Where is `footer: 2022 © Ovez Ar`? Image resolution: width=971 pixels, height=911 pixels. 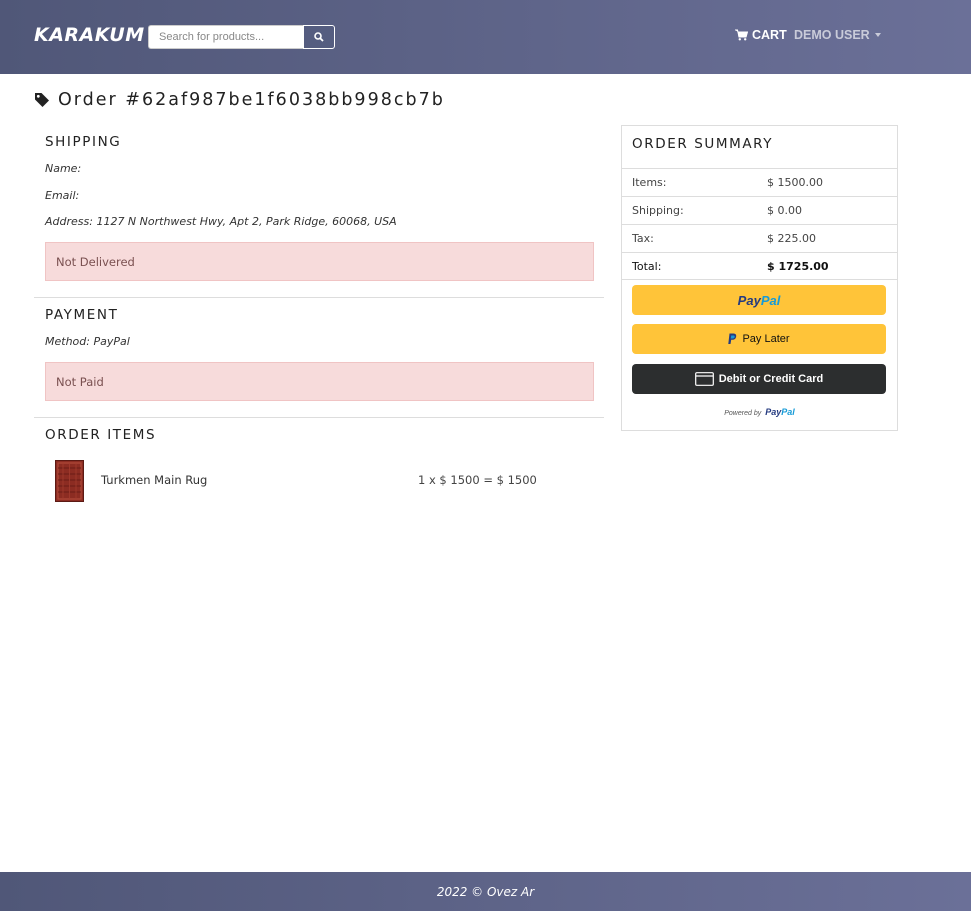
footer: 2022 © Ovez Ar is located at coordinates (485, 891).